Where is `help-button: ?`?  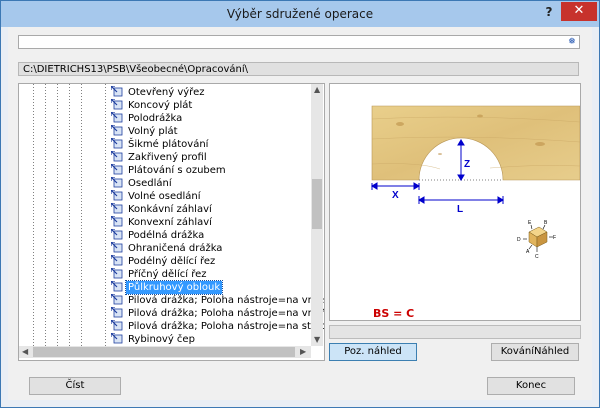
help-button: ? is located at coordinates (549, 12).